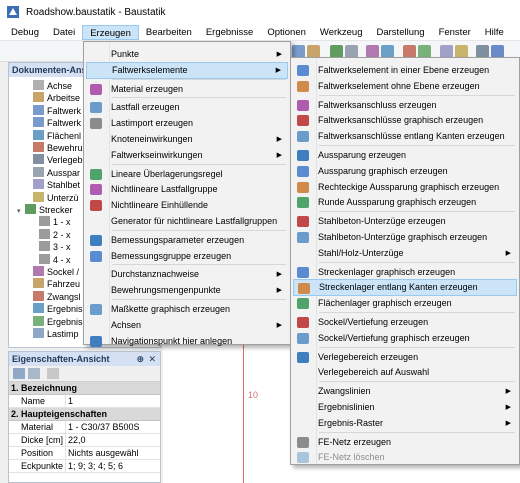 This screenshot has width=520, height=483. Describe the element at coordinates (37, 427) in the screenshot. I see `property-key: Material` at that location.